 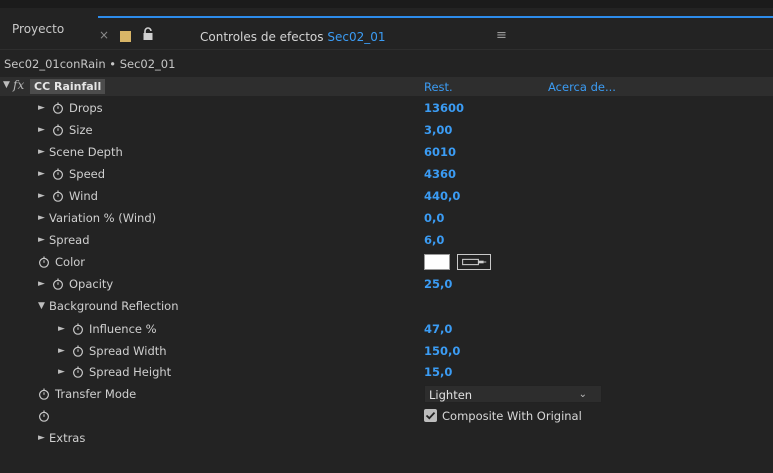 What do you see at coordinates (582, 394) in the screenshot?
I see `chevron-down-icon: ⌄` at bounding box center [582, 394].